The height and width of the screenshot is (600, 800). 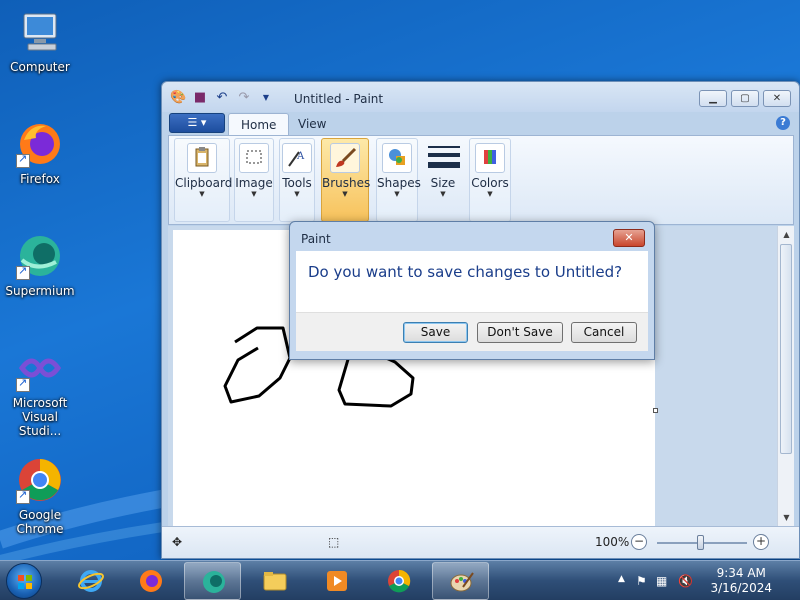 What do you see at coordinates (40, 67) in the screenshot?
I see `desktop-icon-label: Computer` at bounding box center [40, 67].